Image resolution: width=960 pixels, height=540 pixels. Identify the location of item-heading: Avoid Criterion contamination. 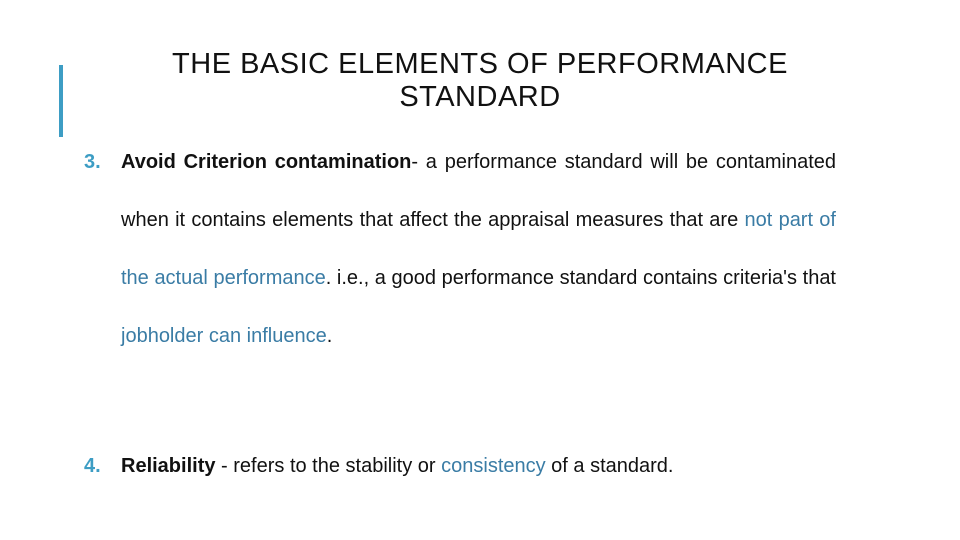
(266, 162).